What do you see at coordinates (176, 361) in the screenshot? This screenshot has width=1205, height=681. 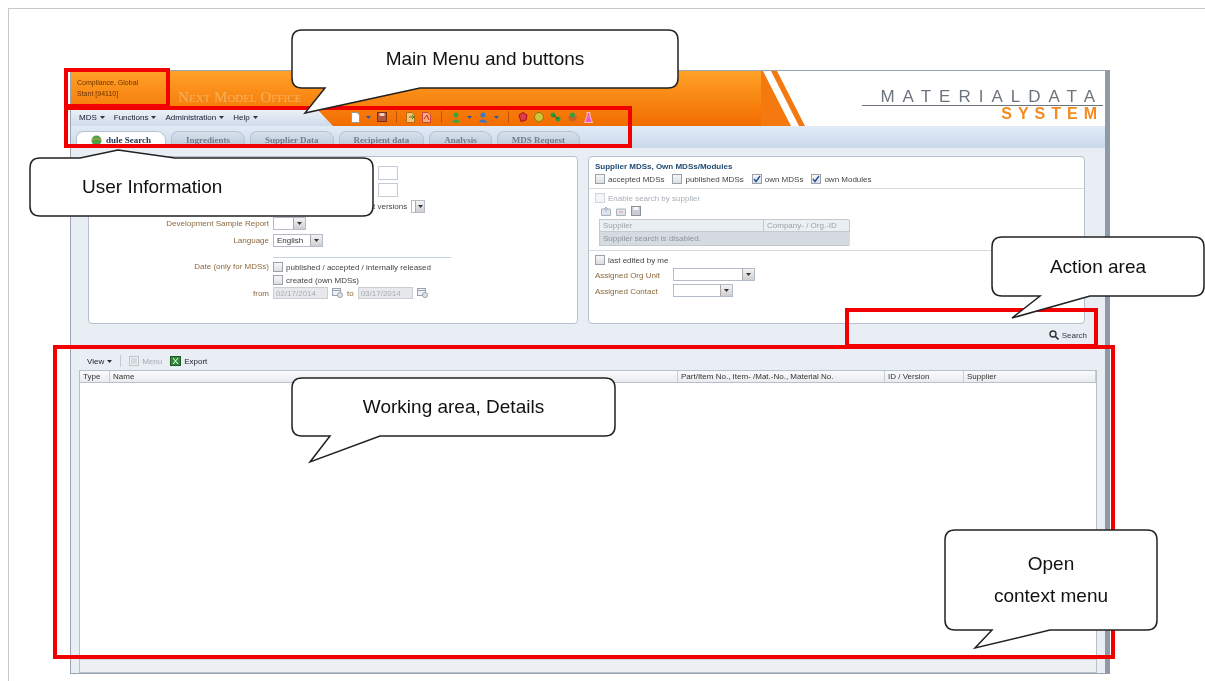 I see `spreadsheet-icon` at bounding box center [176, 361].